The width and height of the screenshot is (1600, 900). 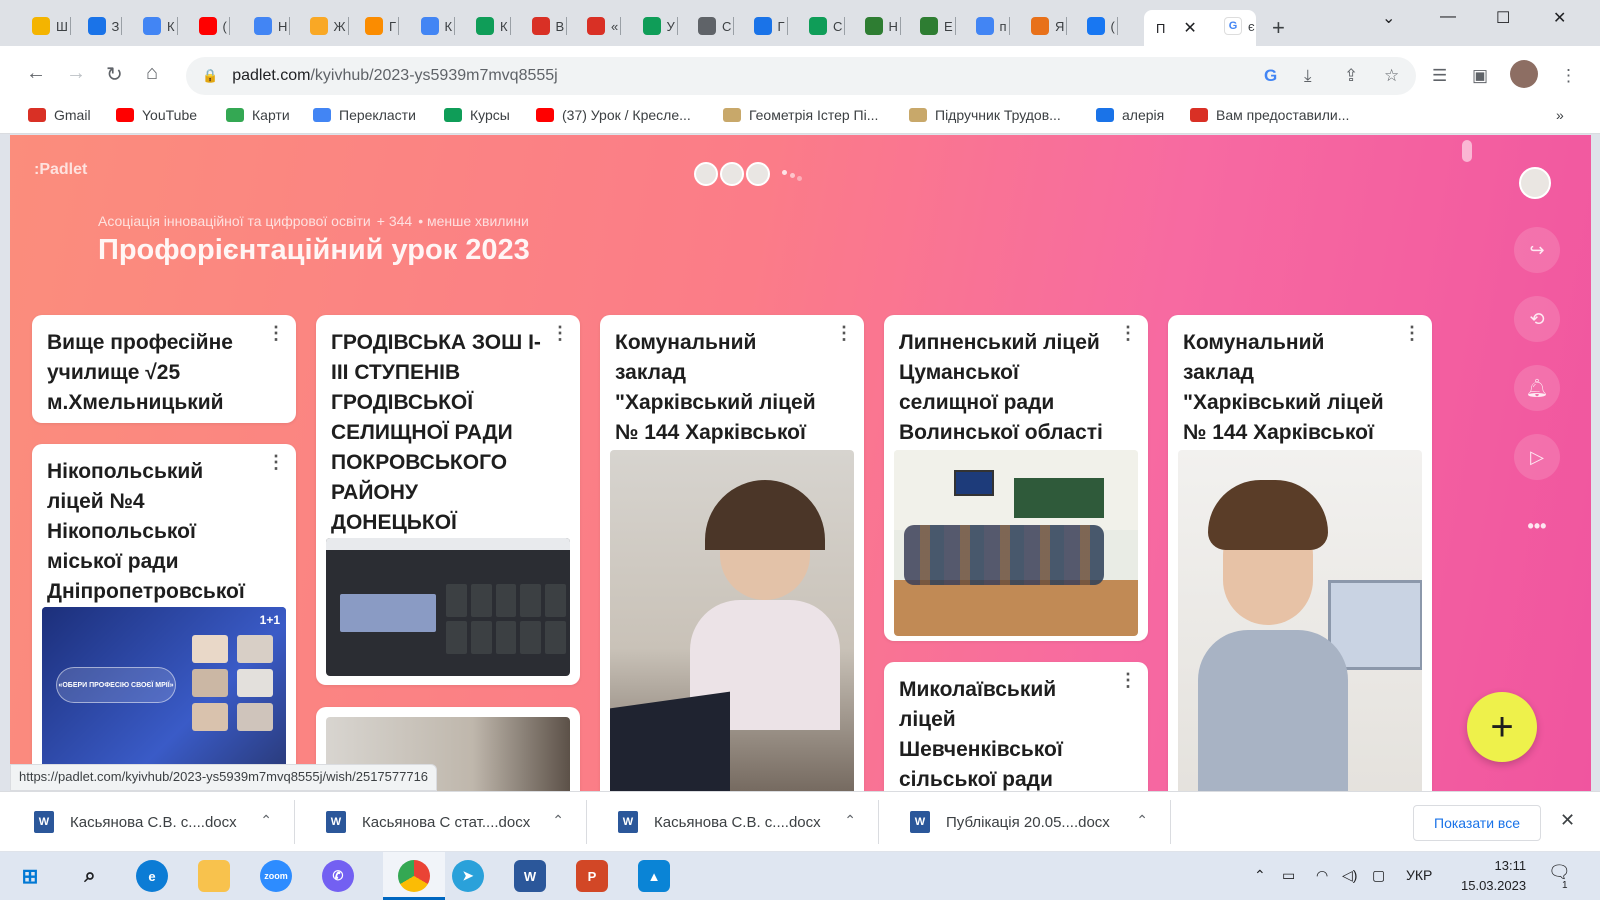 I want to click on share-icon: ⇪, so click(x=1351, y=76).